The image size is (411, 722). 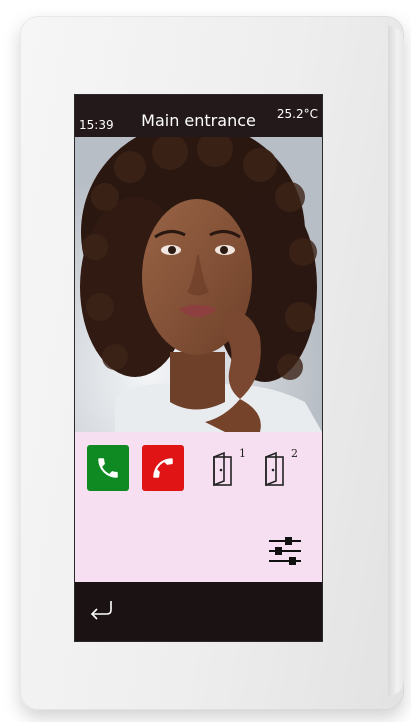 I want to click on bottom-bar, so click(x=198, y=611).